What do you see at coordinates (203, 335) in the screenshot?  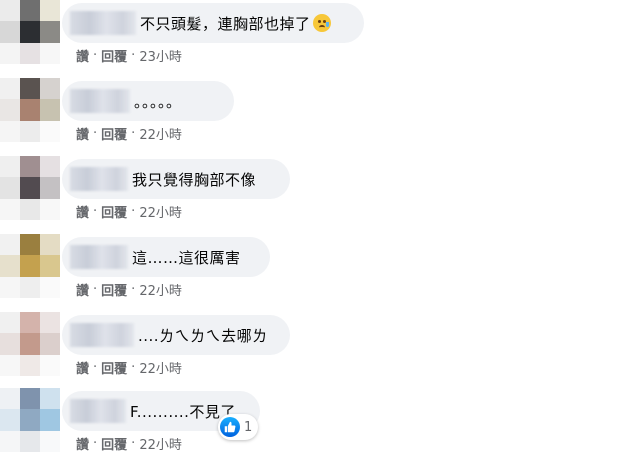 I see `comment-text: ....ㄌㄟㄌㄟ去哪ㄌ` at bounding box center [203, 335].